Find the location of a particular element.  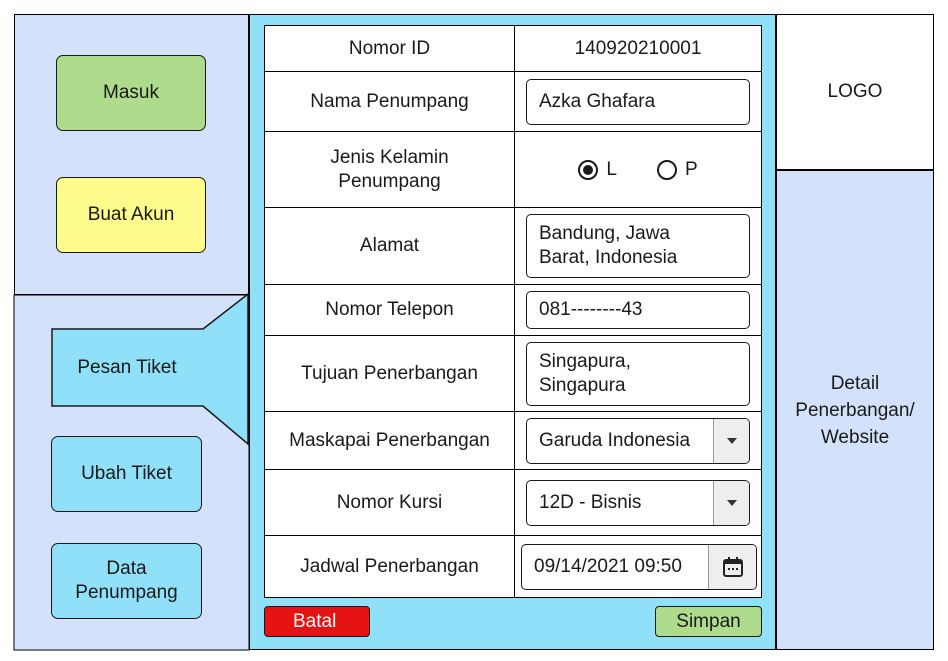

flight-detail-panel: Detail Penerbangan/ Website is located at coordinates (855, 410).